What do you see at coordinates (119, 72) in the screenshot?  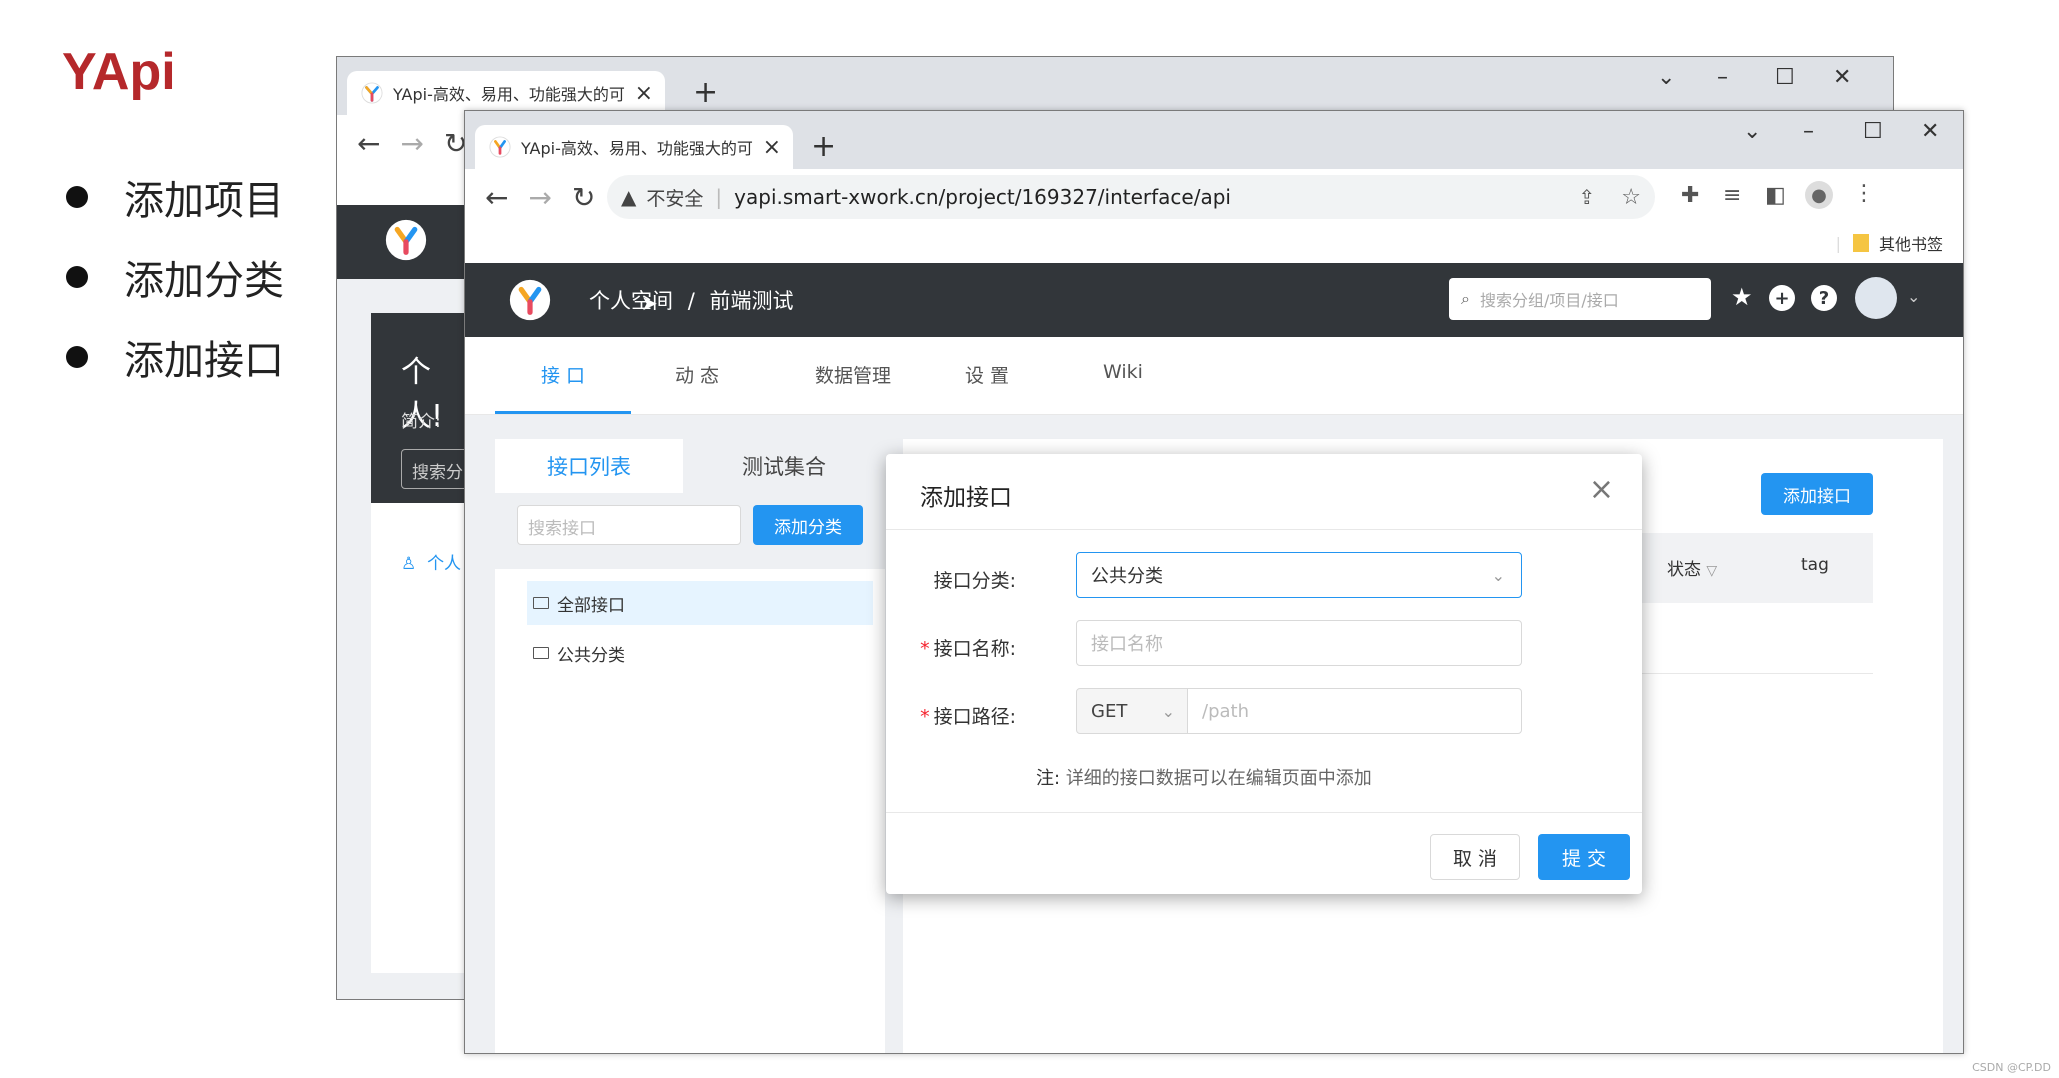 I see `slide-title: YApi` at bounding box center [119, 72].